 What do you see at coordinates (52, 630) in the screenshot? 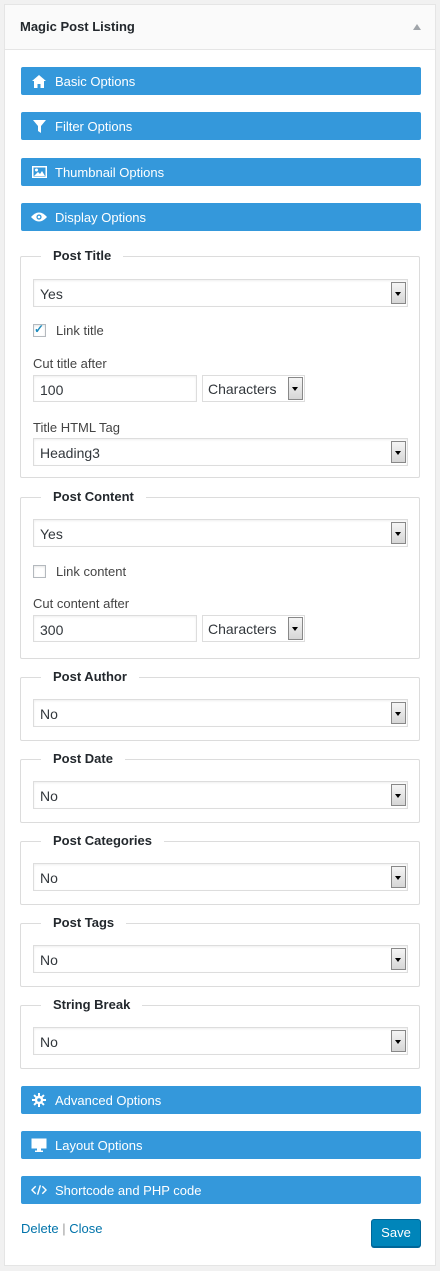
I see `input-value: 300` at bounding box center [52, 630].